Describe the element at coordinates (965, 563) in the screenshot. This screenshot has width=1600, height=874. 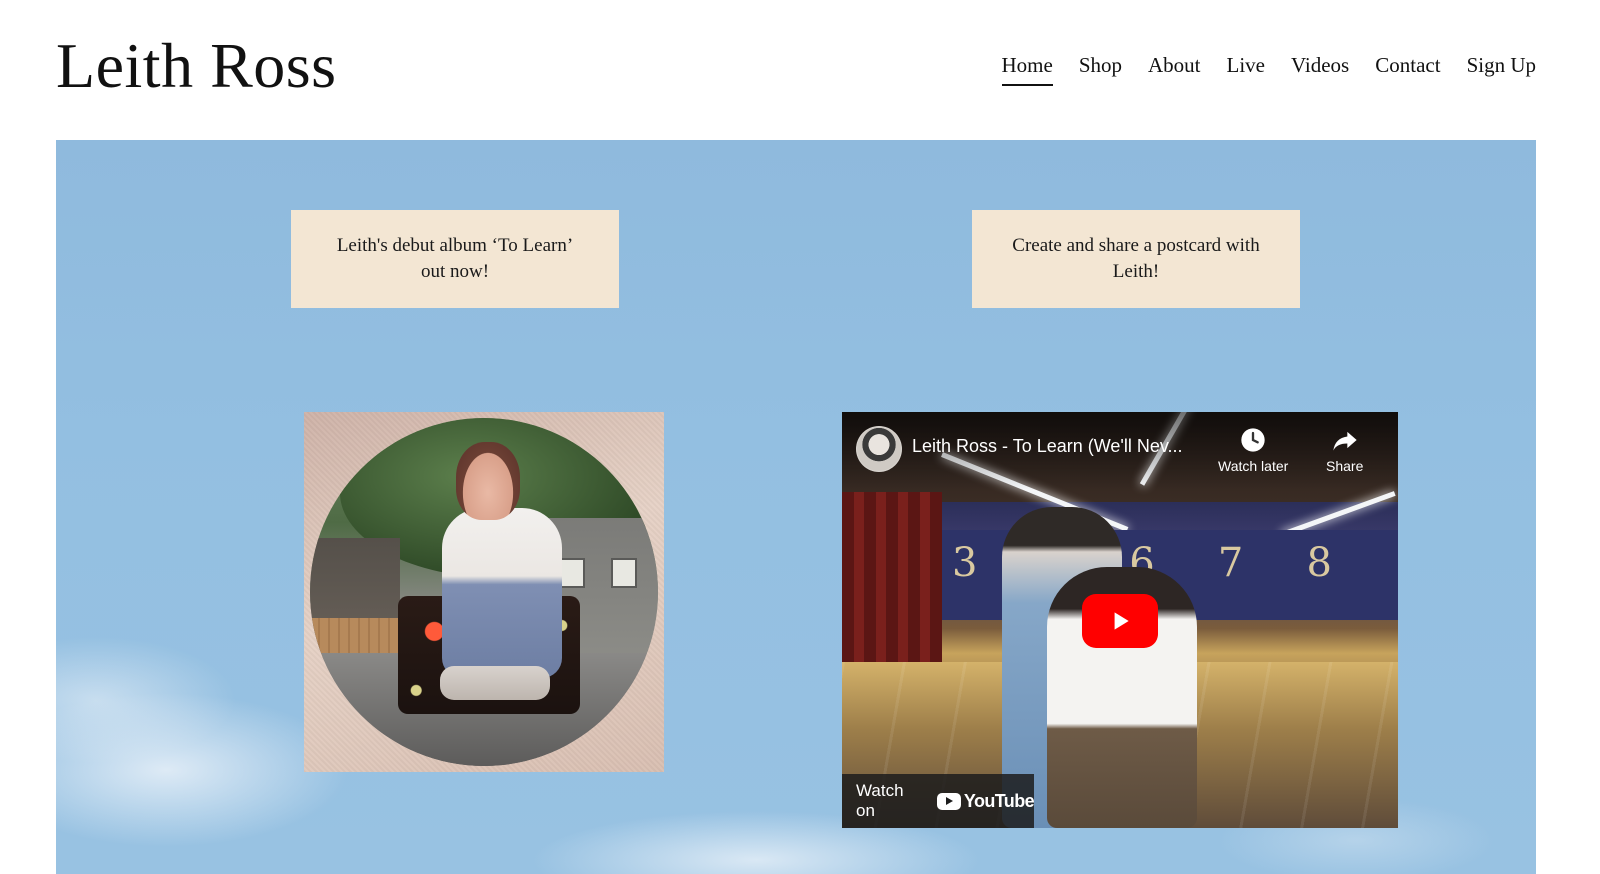
I see `lane-number: 3` at that location.